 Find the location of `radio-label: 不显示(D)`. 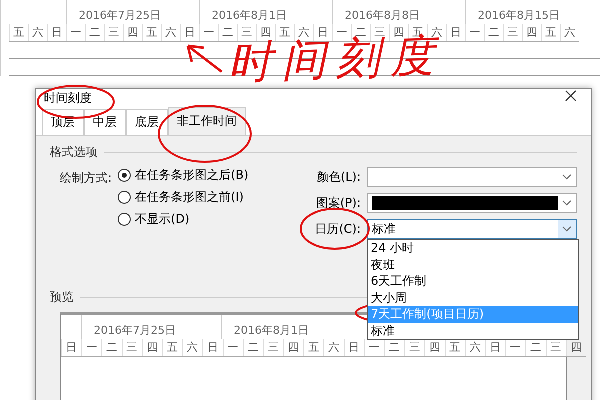

radio-label: 不显示(D) is located at coordinates (162, 219).